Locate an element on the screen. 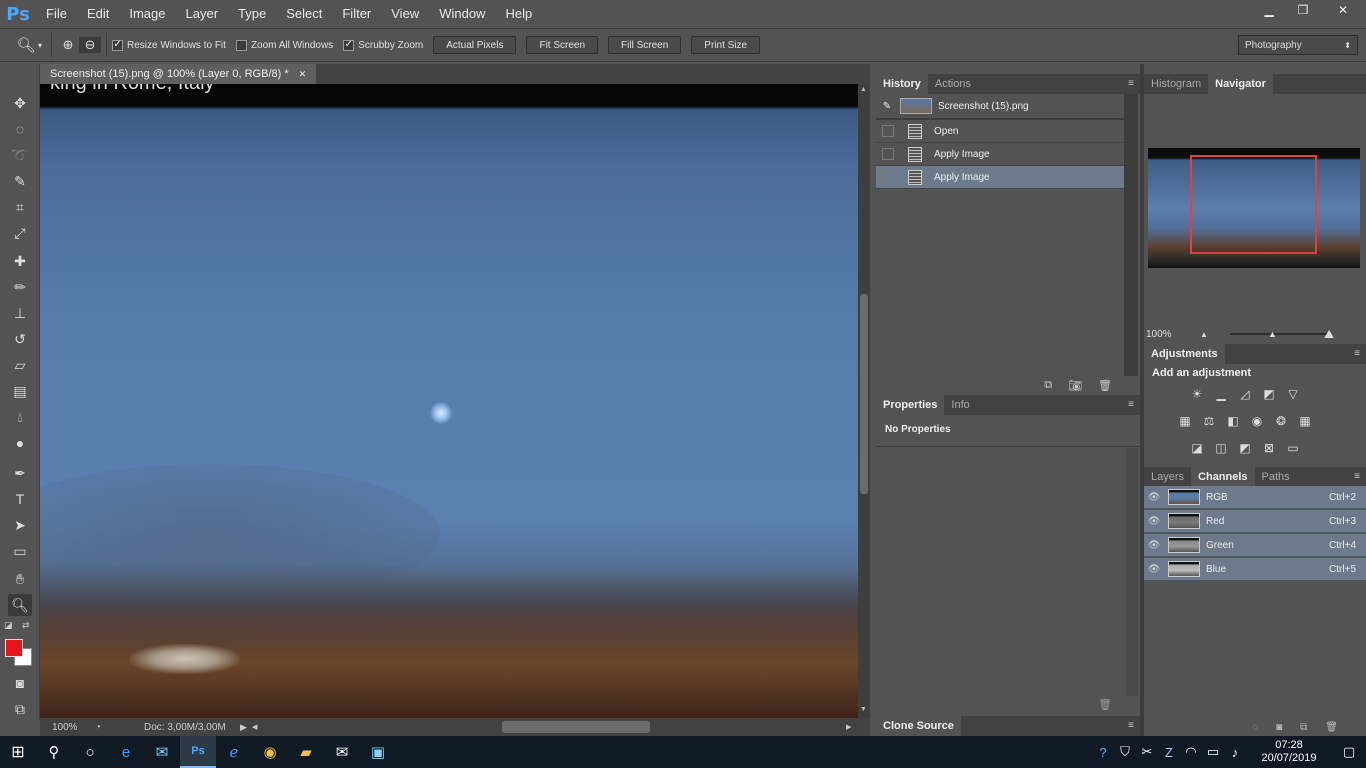 This screenshot has width=1366, height=768. zoom-app-icon: Z is located at coordinates (1169, 752).